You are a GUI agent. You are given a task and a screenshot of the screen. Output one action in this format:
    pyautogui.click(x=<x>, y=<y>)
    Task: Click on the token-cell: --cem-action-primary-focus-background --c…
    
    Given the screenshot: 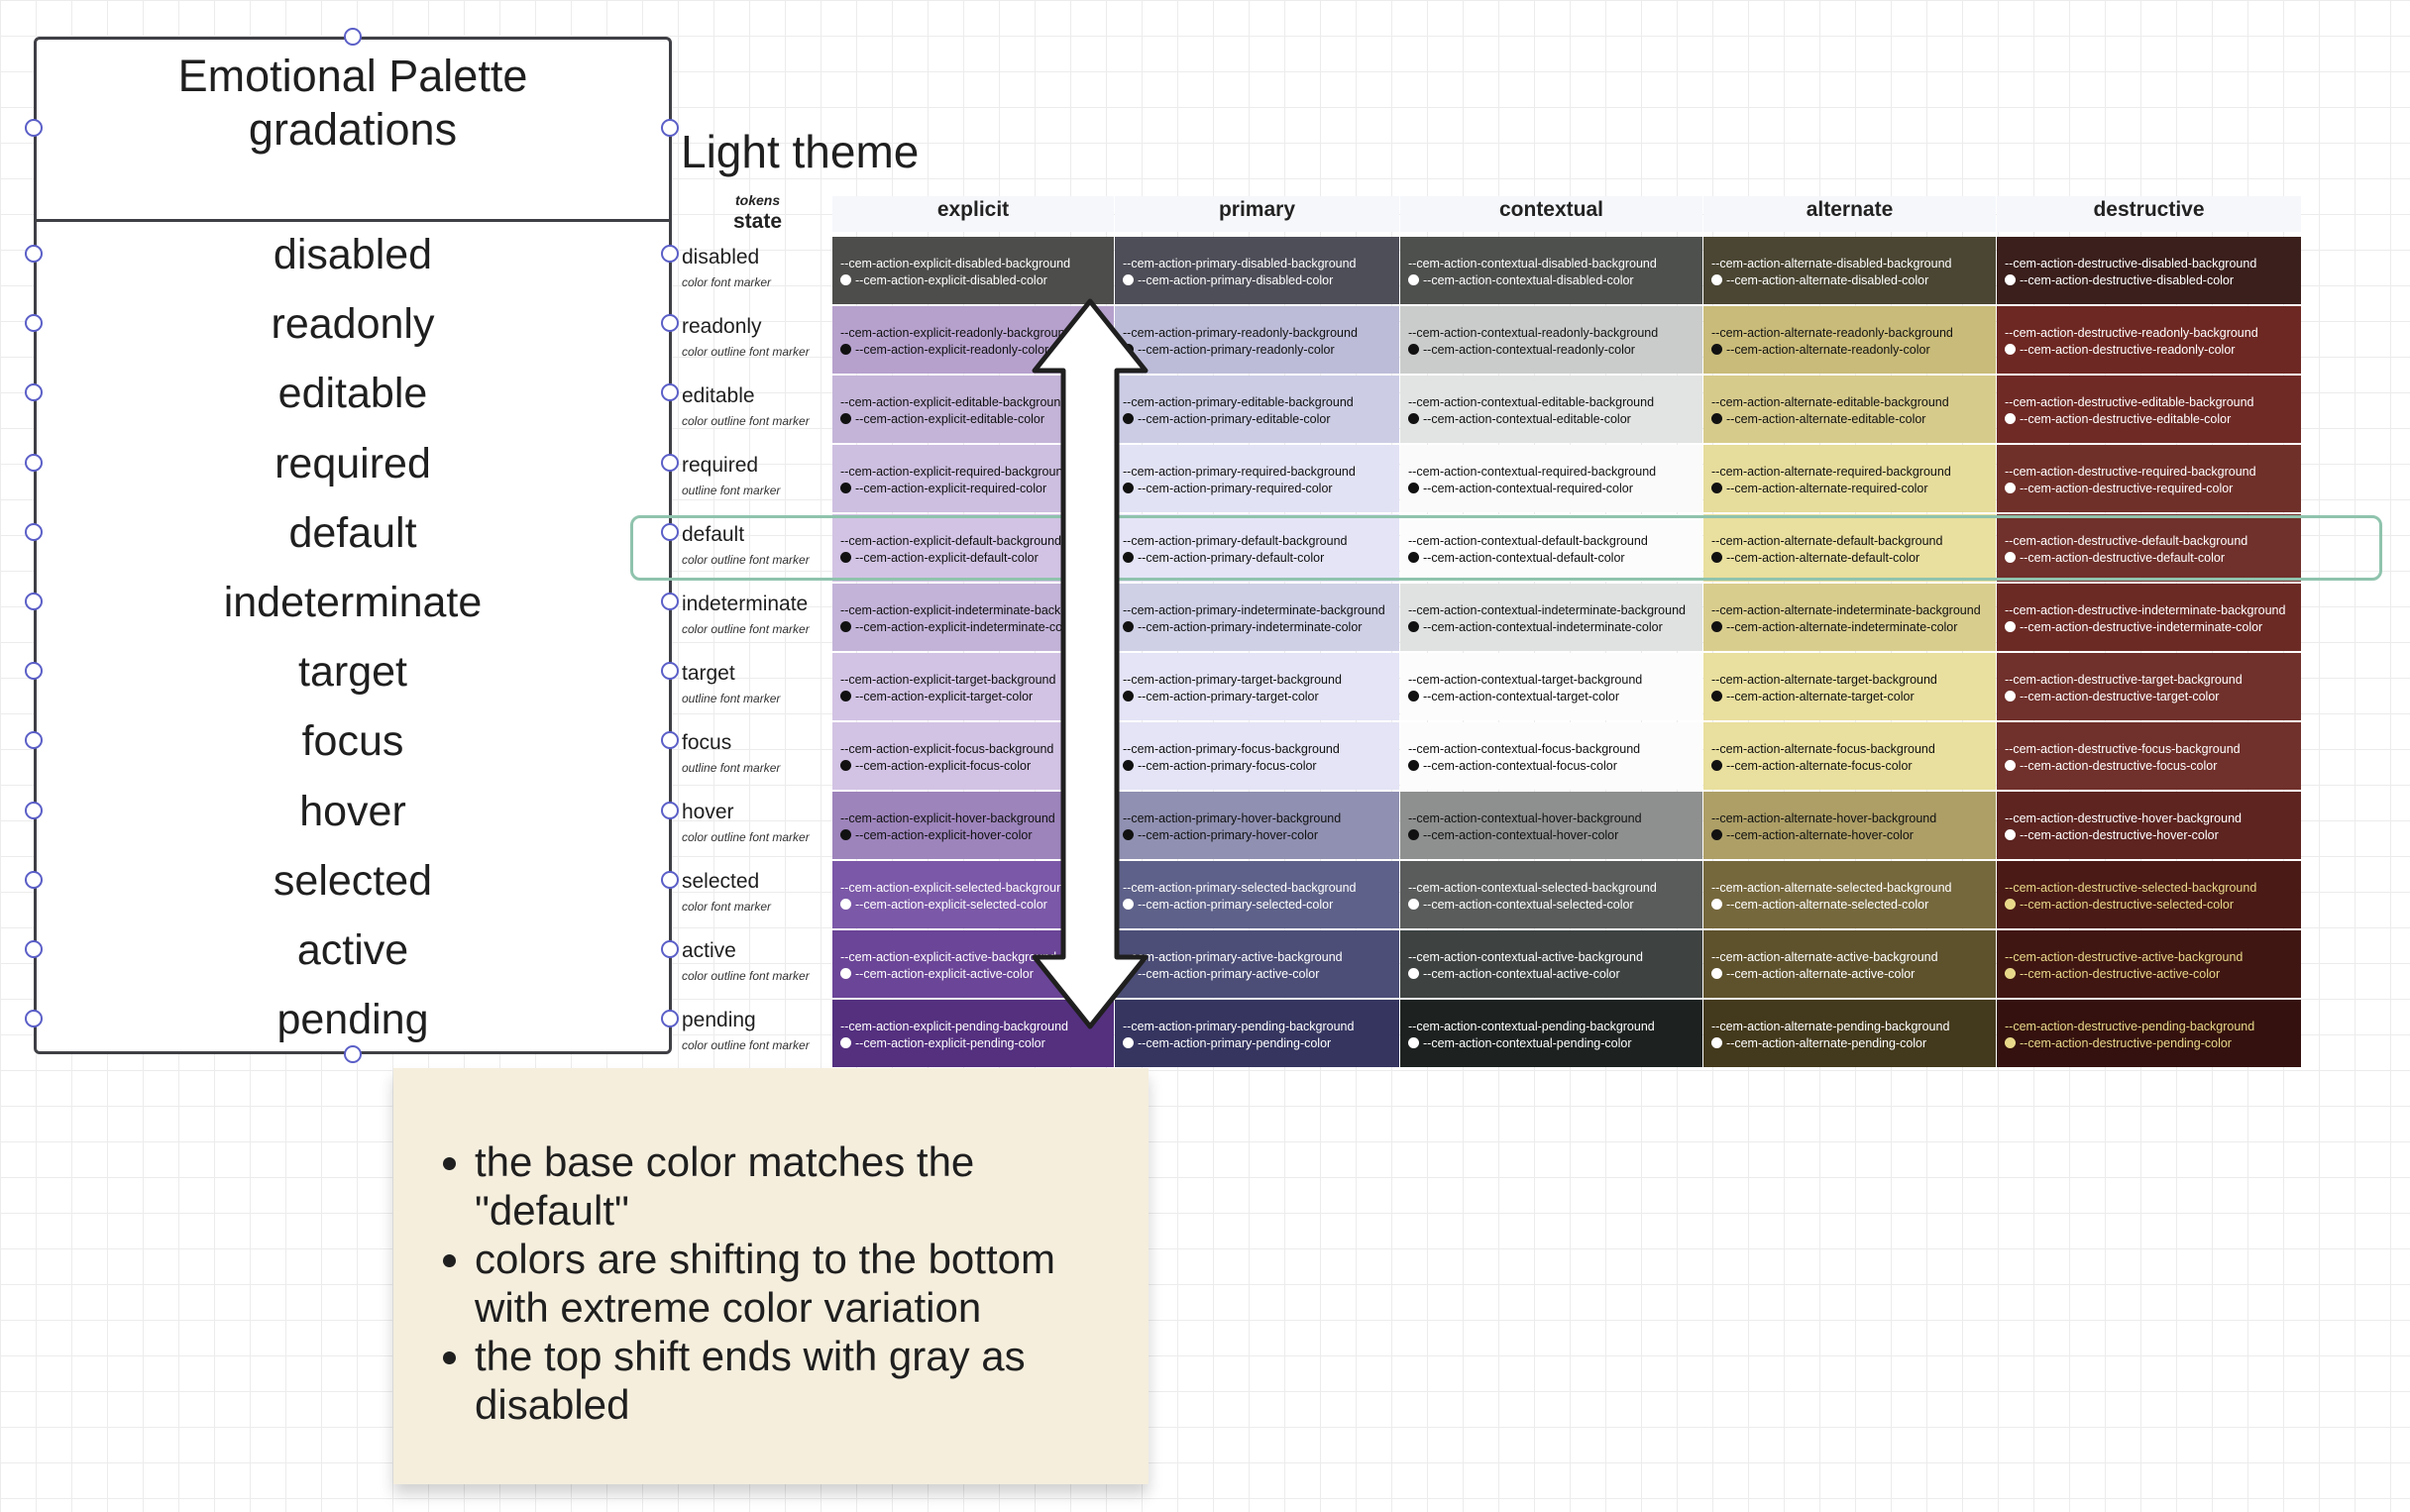 What is the action you would take?
    pyautogui.click(x=1257, y=756)
    